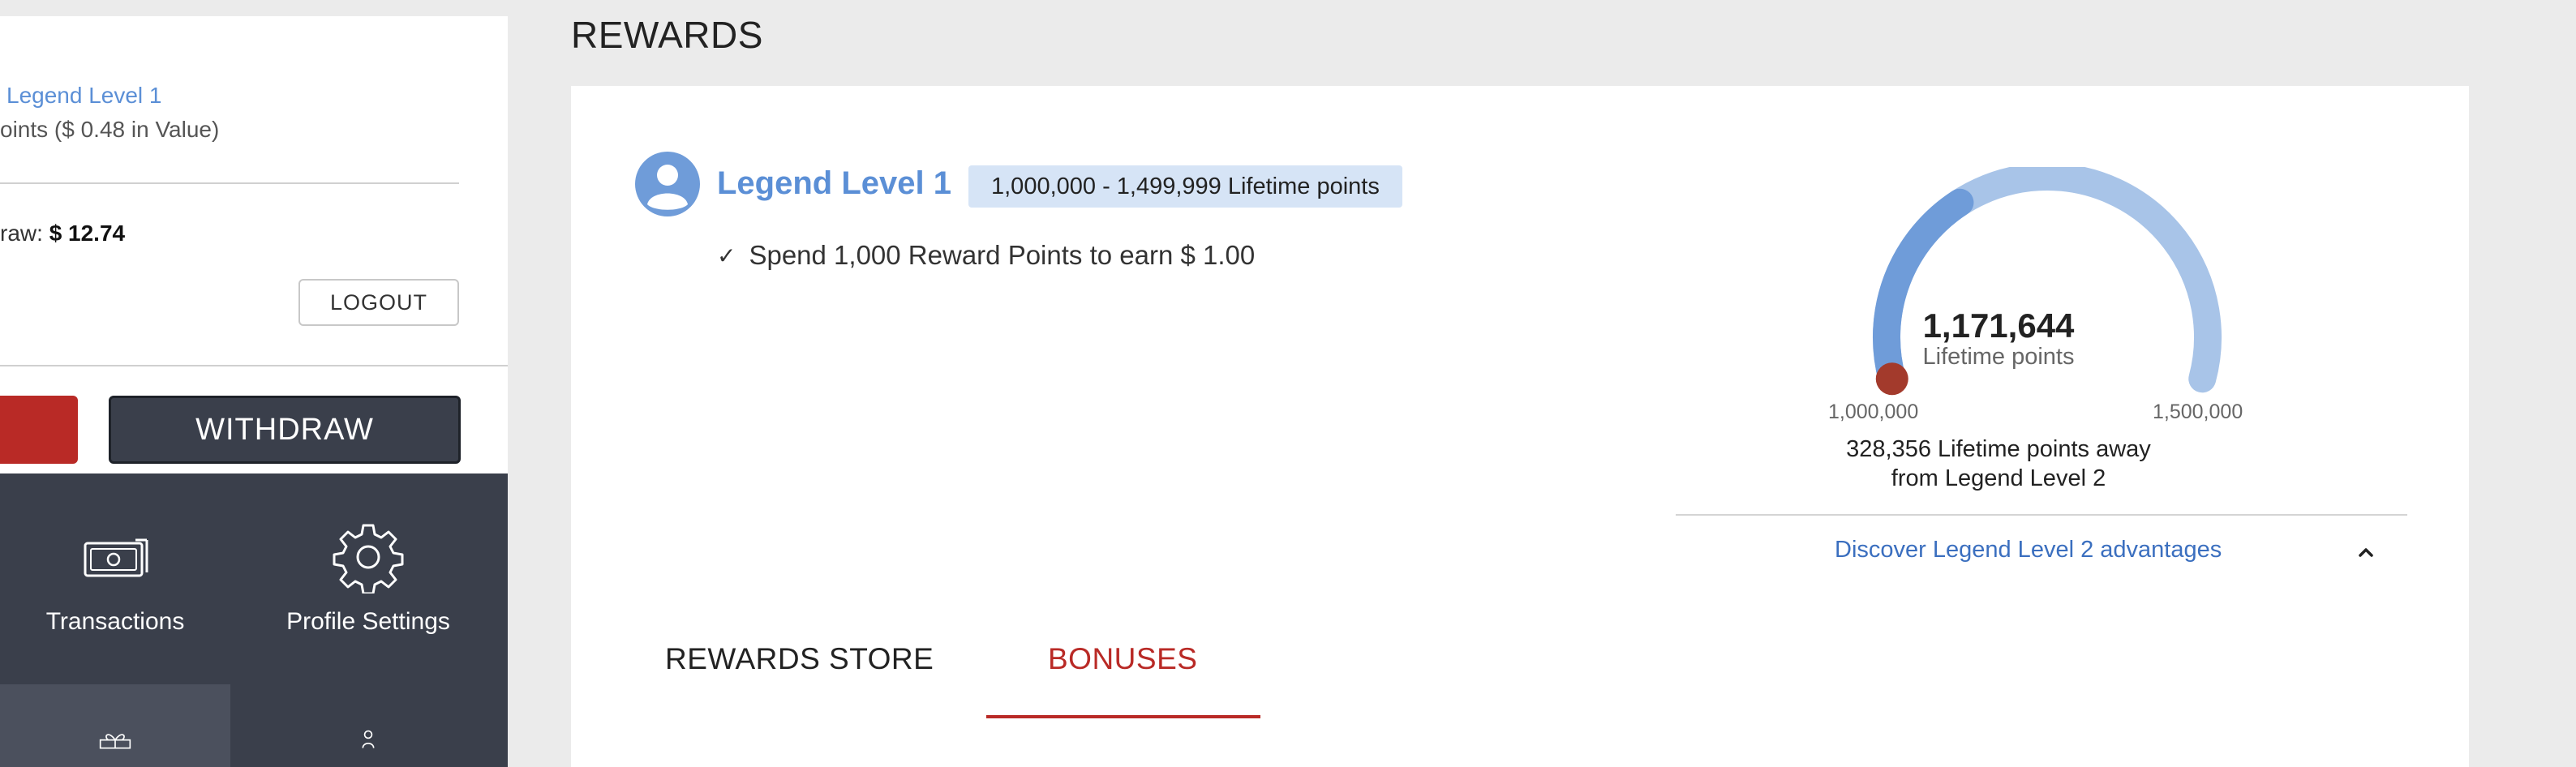 The image size is (2576, 767). Describe the element at coordinates (1002, 255) in the screenshot. I see `benefit-text: Spend 1,000 Reward Points to earn $ 1.00` at that location.